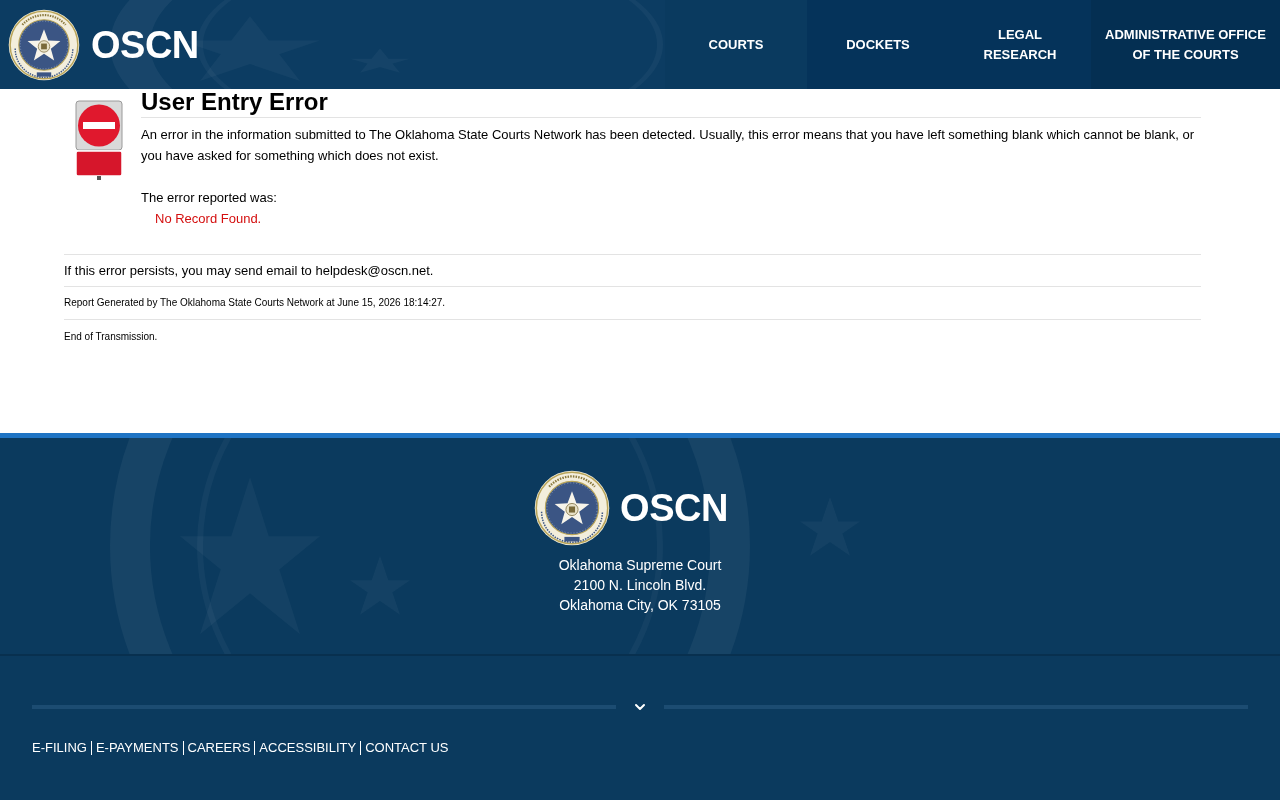  What do you see at coordinates (640, 565) in the screenshot?
I see `address-line: Oklahoma Supreme Court` at bounding box center [640, 565].